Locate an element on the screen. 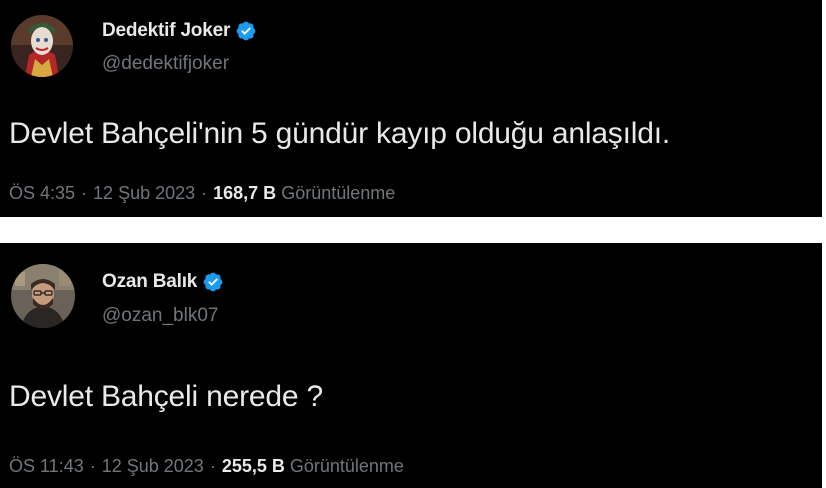  views-count: 168,7 B is located at coordinates (245, 193).